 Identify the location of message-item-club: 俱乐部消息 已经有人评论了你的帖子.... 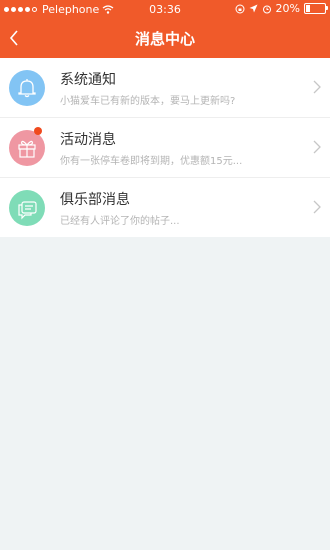
(165, 207).